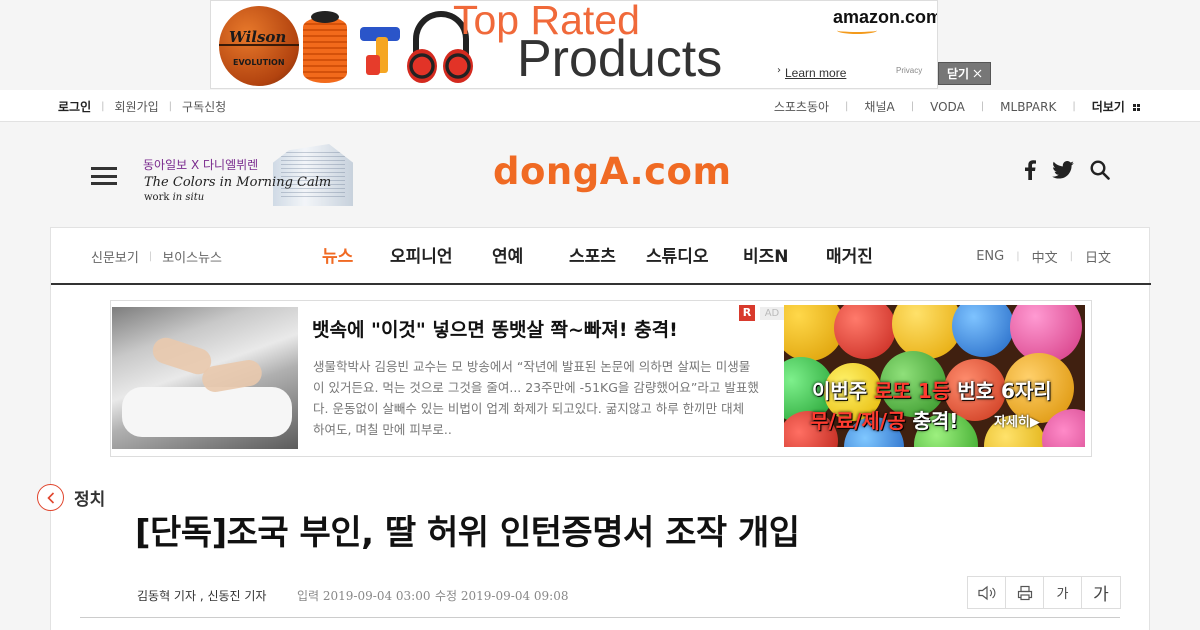 This screenshot has width=1200, height=630. I want to click on lang-eng: ENG, so click(990, 256).